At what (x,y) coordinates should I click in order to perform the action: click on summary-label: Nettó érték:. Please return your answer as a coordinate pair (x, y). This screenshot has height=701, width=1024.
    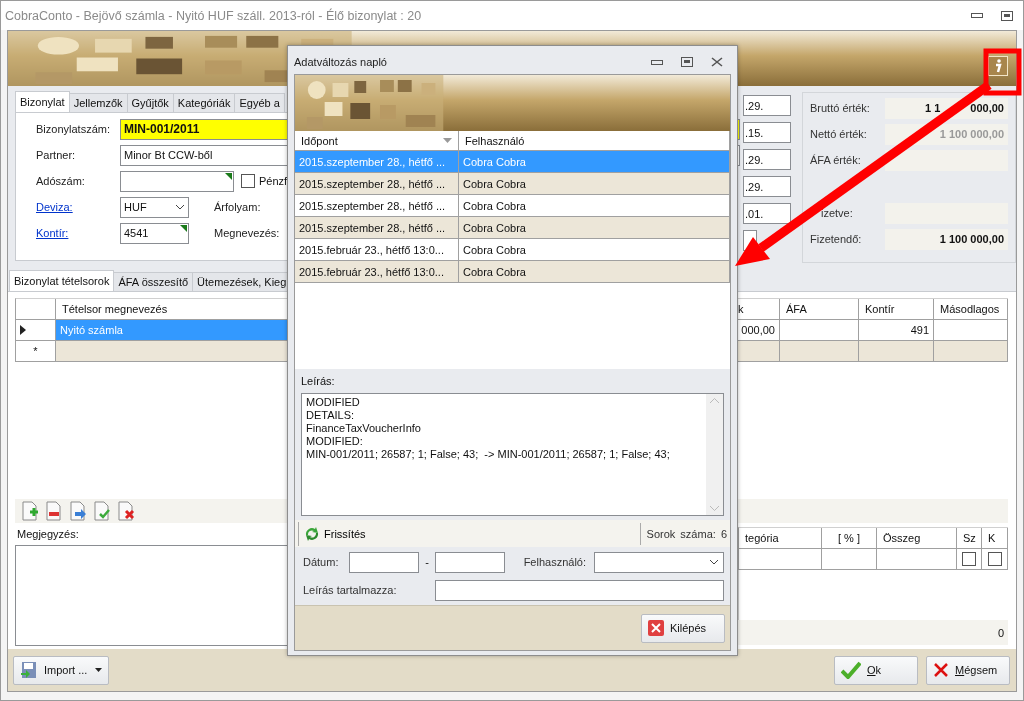
    Looking at the image, I should click on (839, 134).